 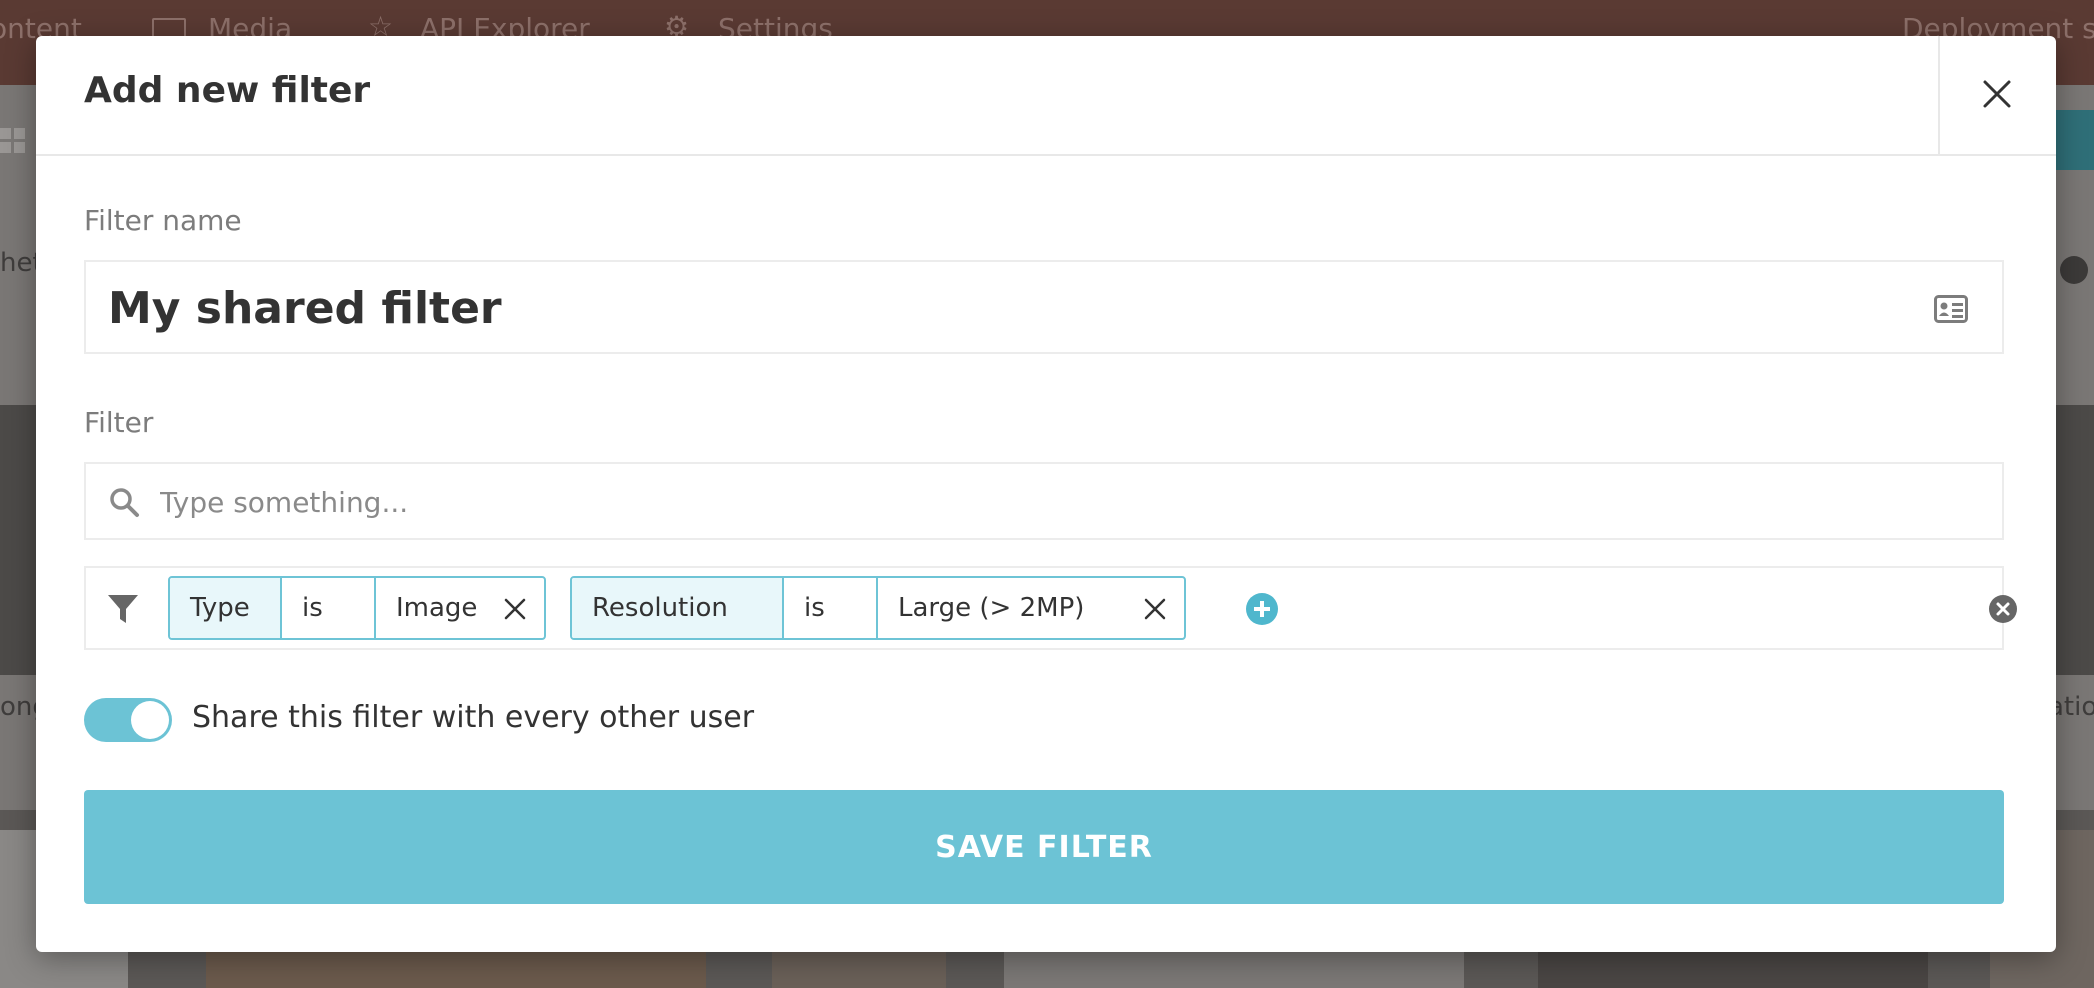 What do you see at coordinates (119, 422) in the screenshot?
I see `filter-label: Filter` at bounding box center [119, 422].